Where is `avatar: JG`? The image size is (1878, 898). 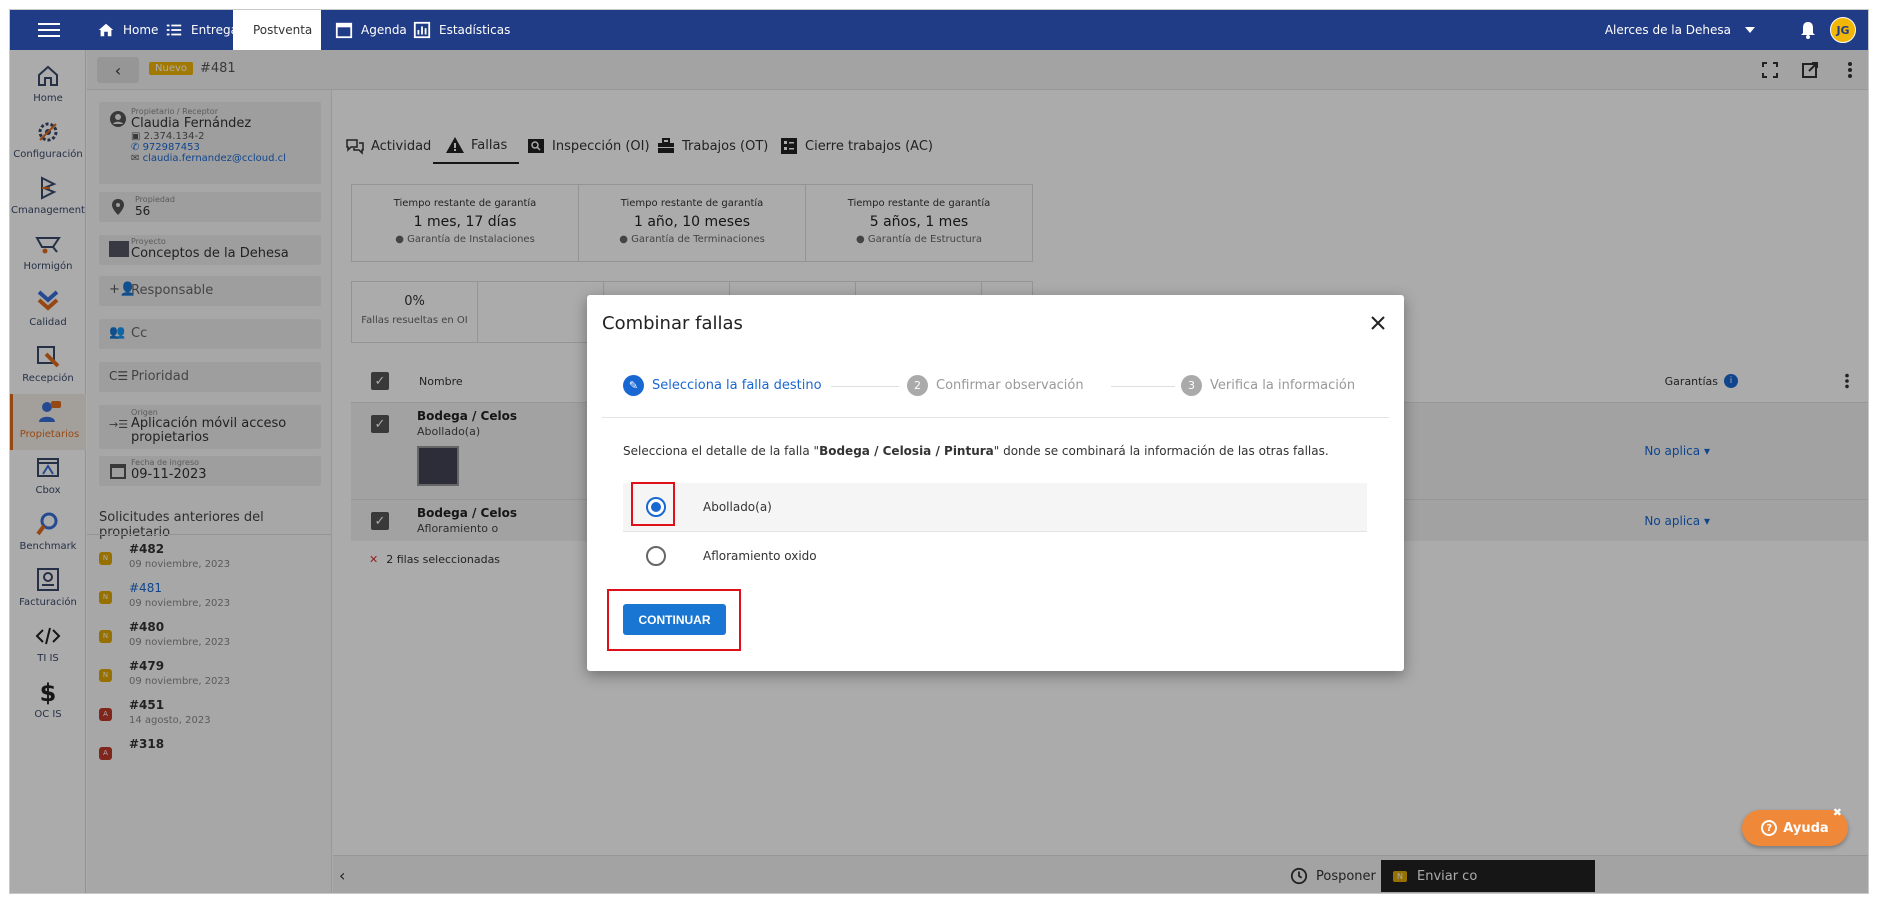 avatar: JG is located at coordinates (1843, 30).